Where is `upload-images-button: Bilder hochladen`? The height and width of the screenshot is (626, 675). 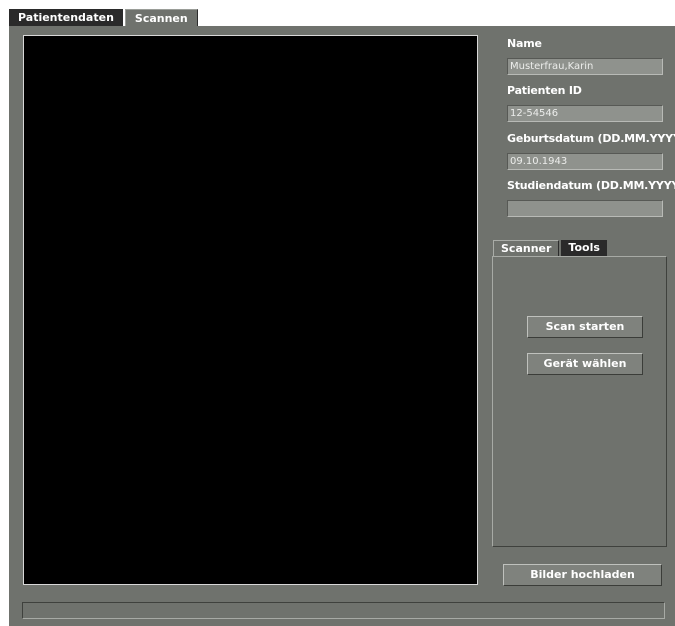 upload-images-button: Bilder hochladen is located at coordinates (582, 575).